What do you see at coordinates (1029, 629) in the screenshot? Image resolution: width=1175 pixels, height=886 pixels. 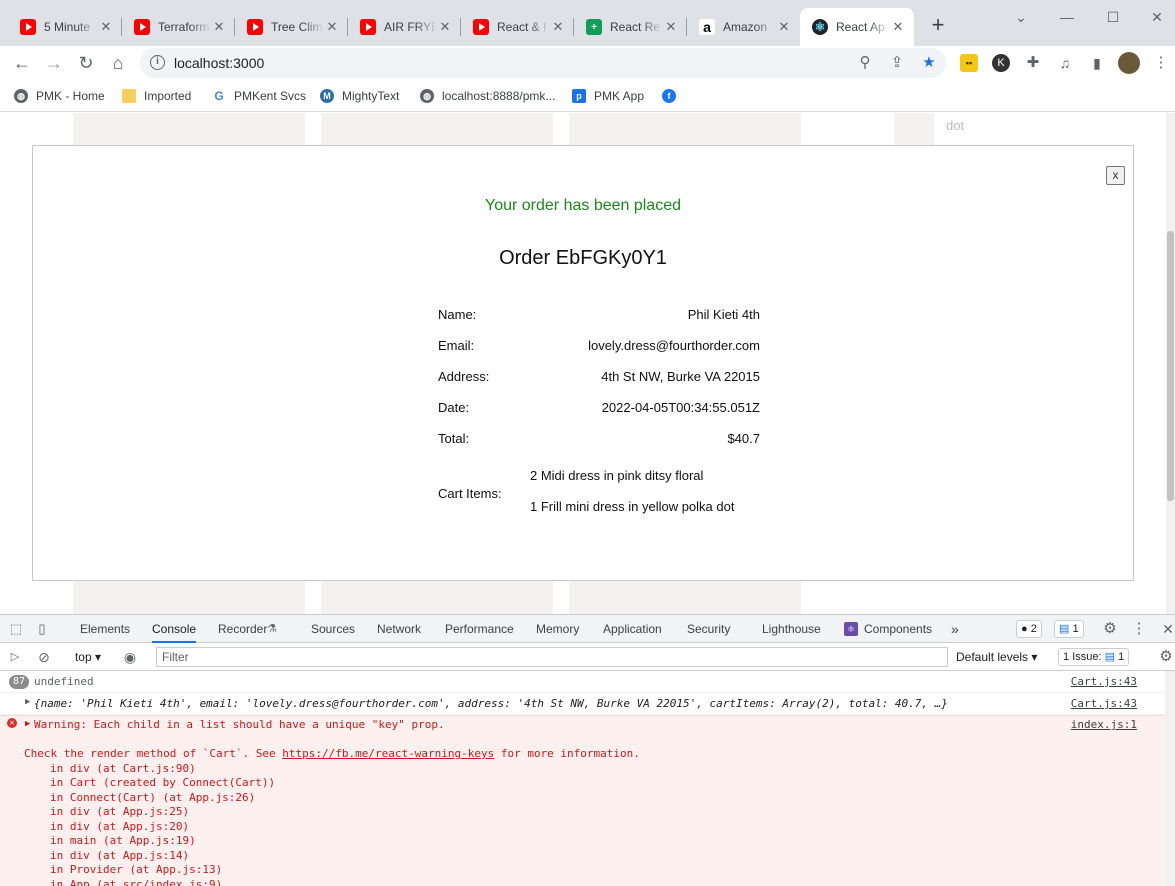 I see `error-count-badge: ● 2` at bounding box center [1029, 629].